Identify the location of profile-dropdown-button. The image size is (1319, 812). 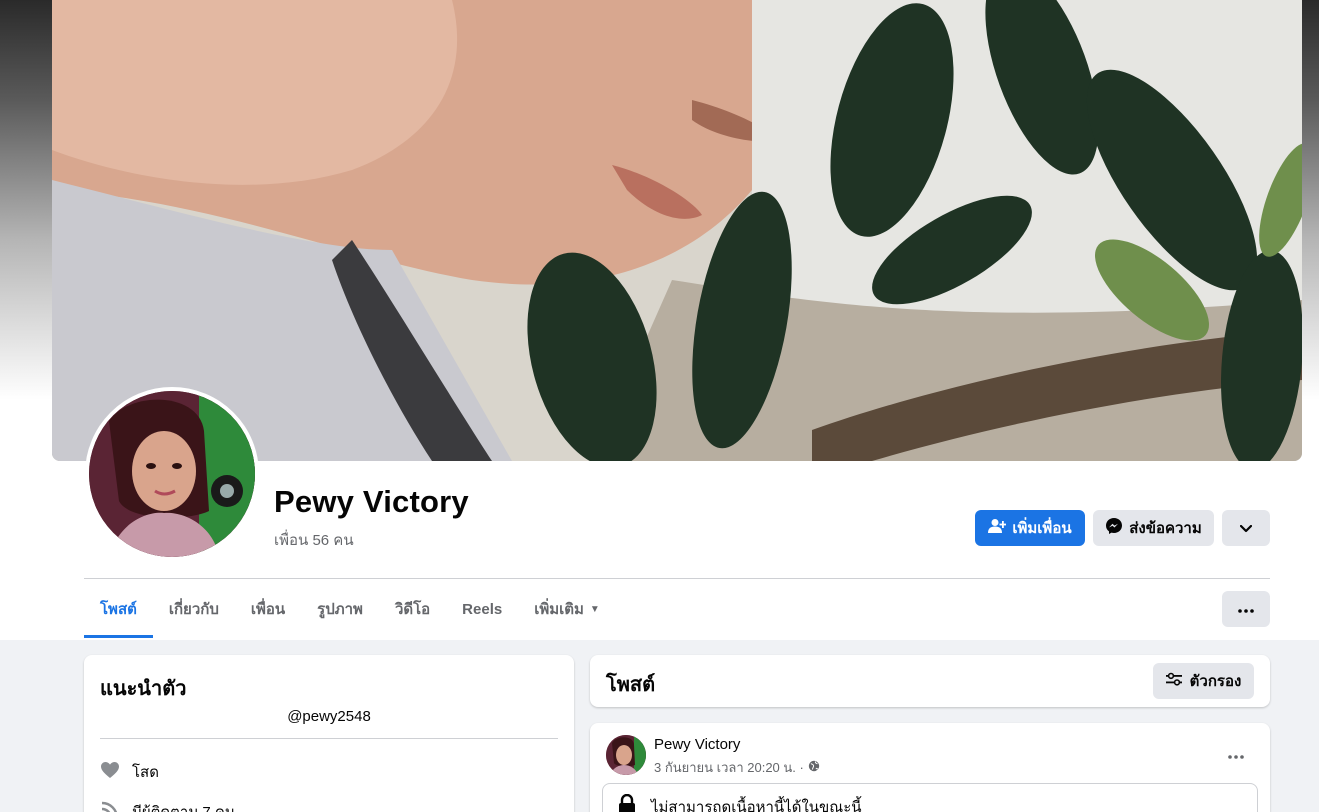
(1246, 528).